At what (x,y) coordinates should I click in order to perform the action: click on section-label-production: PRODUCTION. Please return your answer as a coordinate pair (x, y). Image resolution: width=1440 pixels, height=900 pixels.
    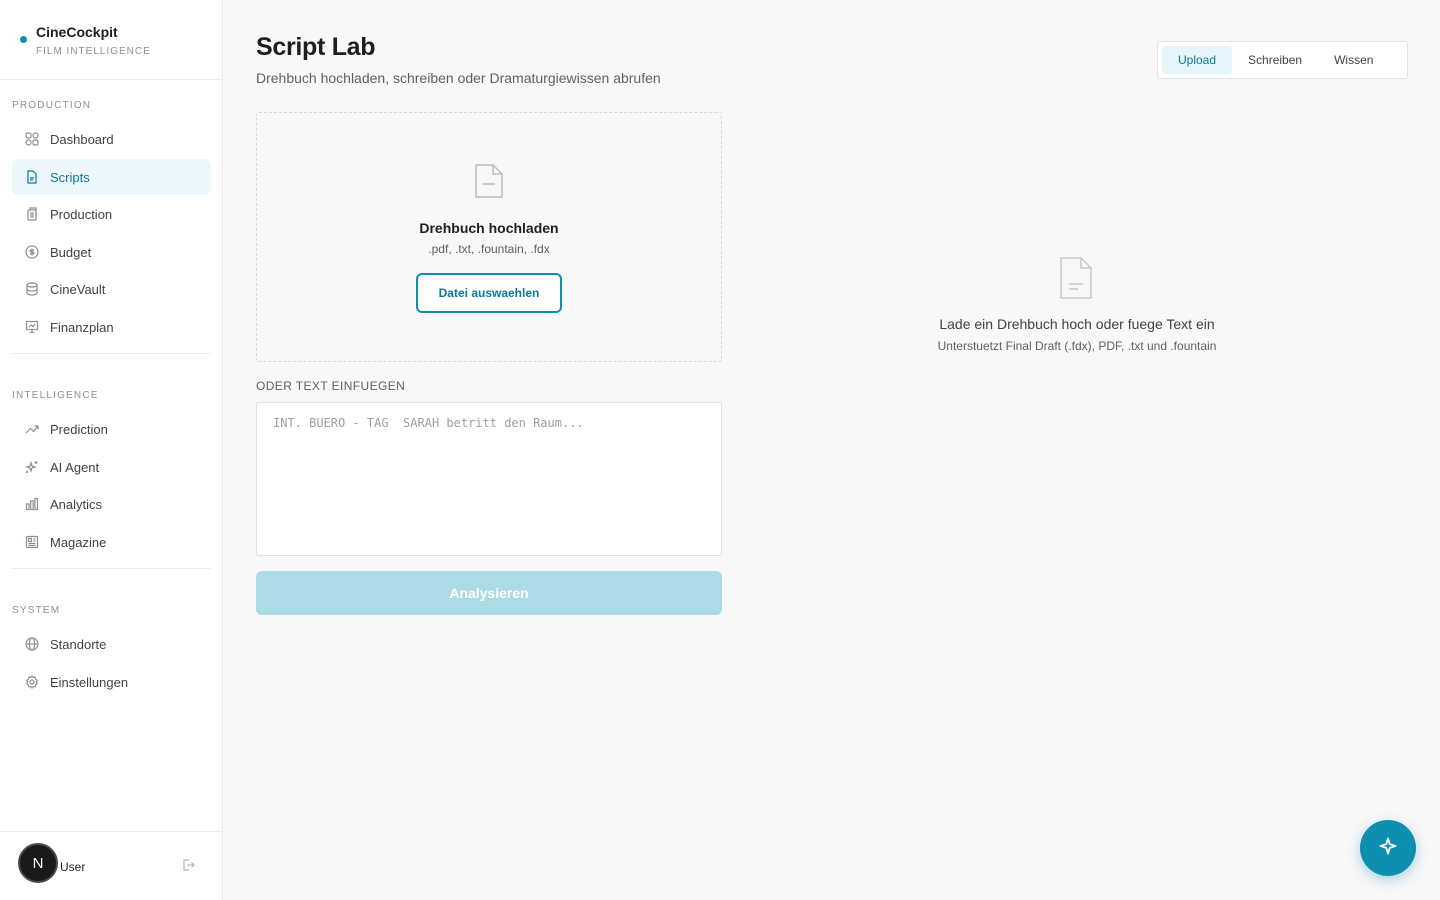
    Looking at the image, I should click on (52, 105).